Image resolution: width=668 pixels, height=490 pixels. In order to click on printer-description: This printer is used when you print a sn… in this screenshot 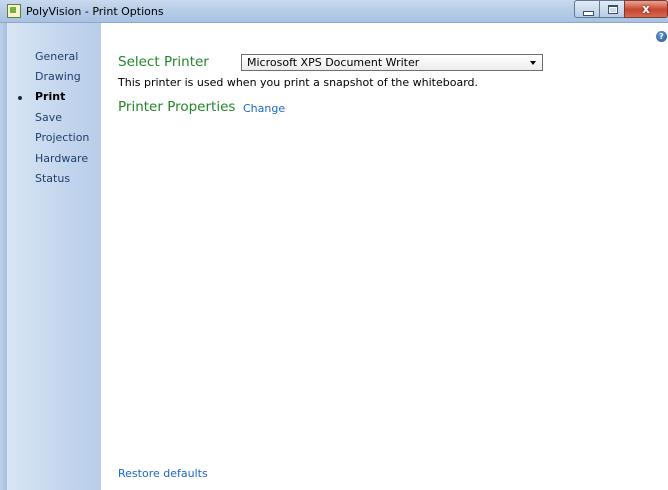, I will do `click(298, 82)`.